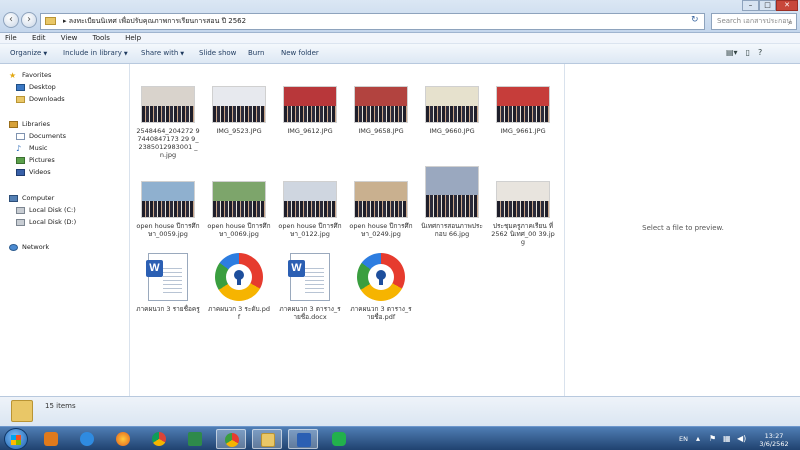 The height and width of the screenshot is (450, 800). I want to click on menu-tools: Tools, so click(101, 38).